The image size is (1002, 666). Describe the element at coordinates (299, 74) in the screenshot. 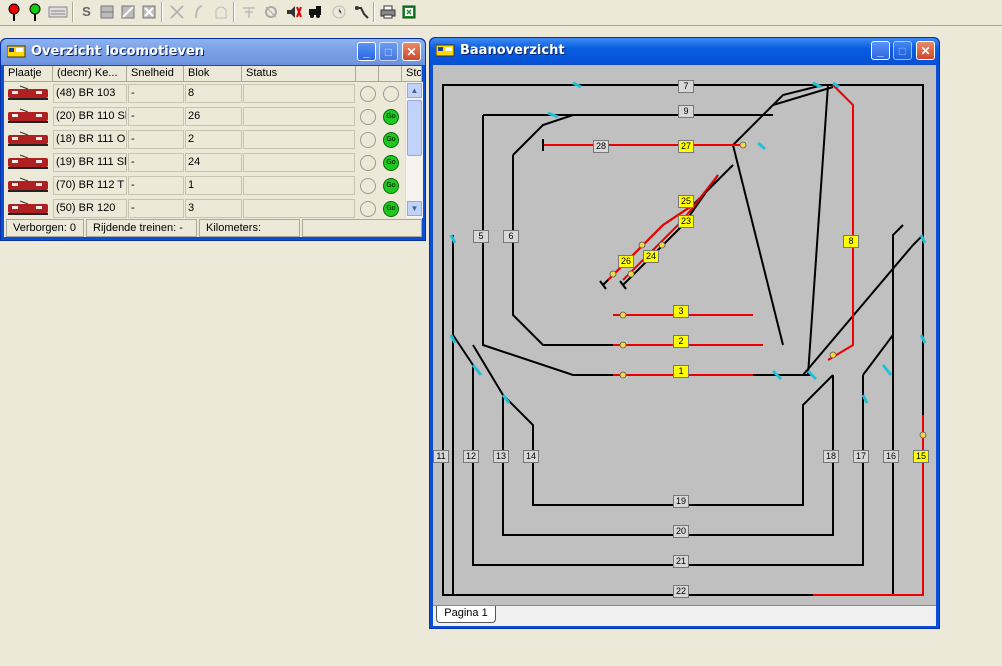

I see `col-header-status: Status` at that location.